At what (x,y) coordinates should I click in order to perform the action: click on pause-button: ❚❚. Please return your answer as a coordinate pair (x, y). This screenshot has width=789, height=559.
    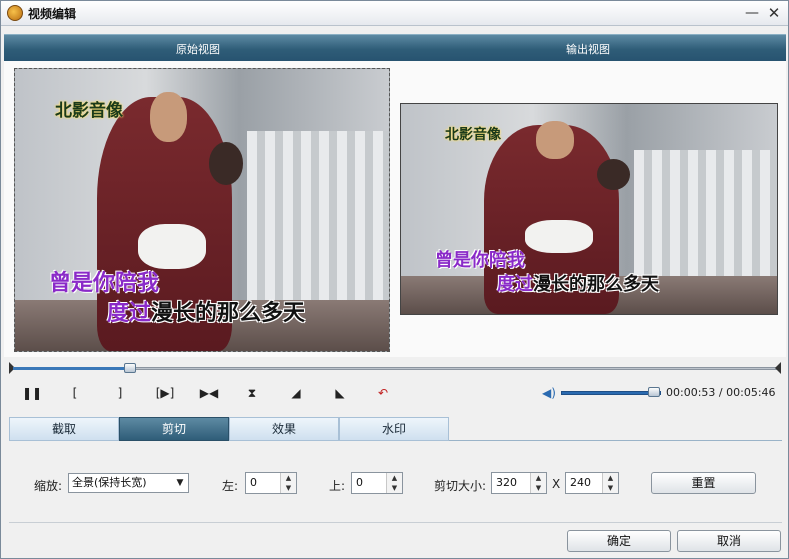
    Looking at the image, I should click on (32, 393).